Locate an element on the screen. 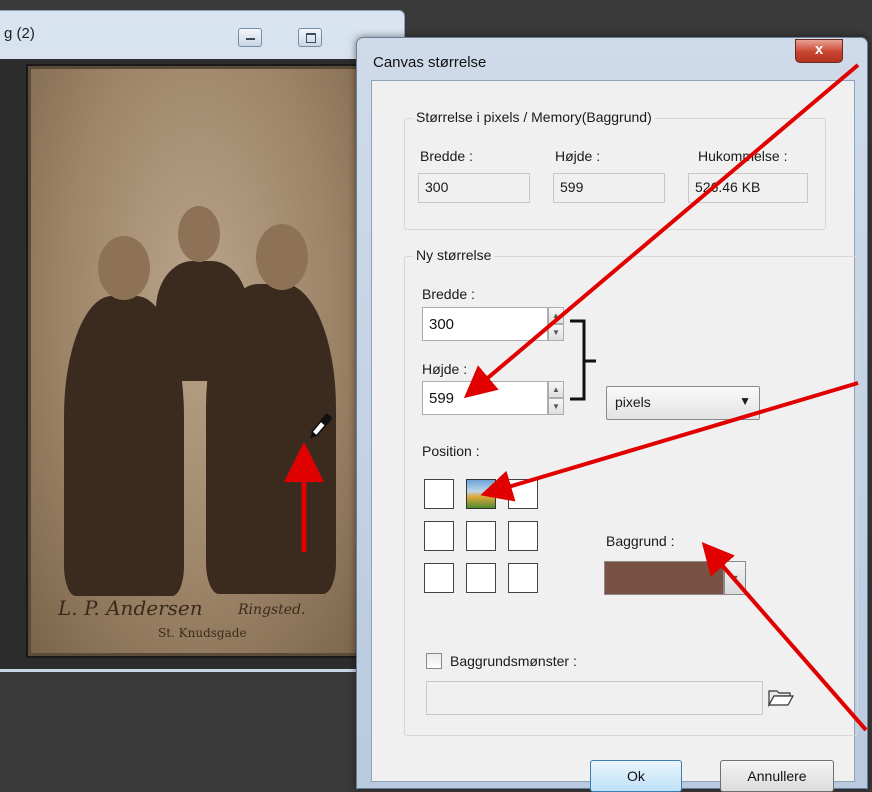 The width and height of the screenshot is (872, 792). photo-caption-street: St. Knudsgade is located at coordinates (202, 633).